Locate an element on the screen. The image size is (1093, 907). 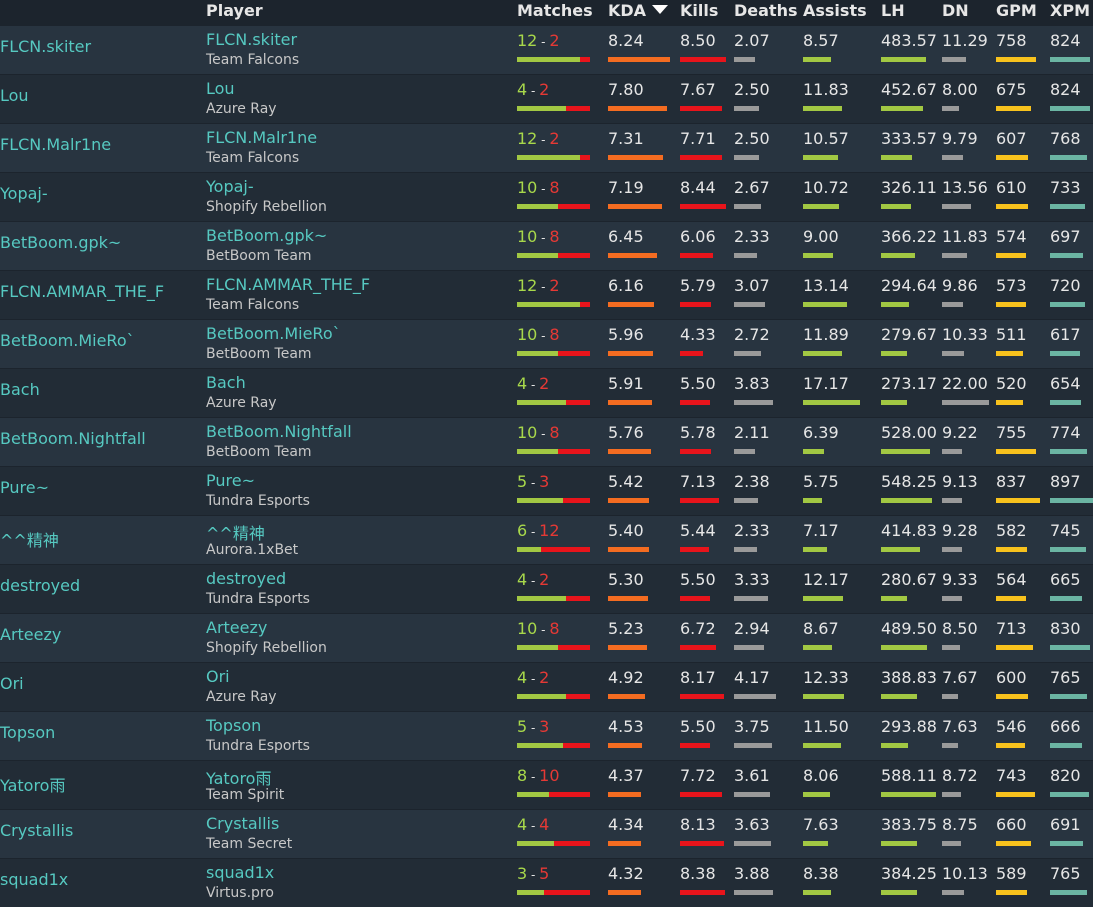
player-name-link: FLCN.Malr1ne is located at coordinates (261, 137).